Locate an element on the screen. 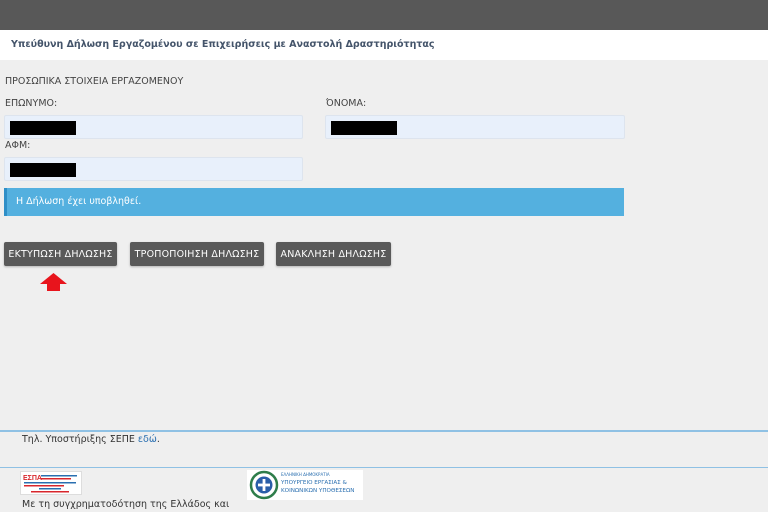  support-link: εδώ is located at coordinates (147, 439).